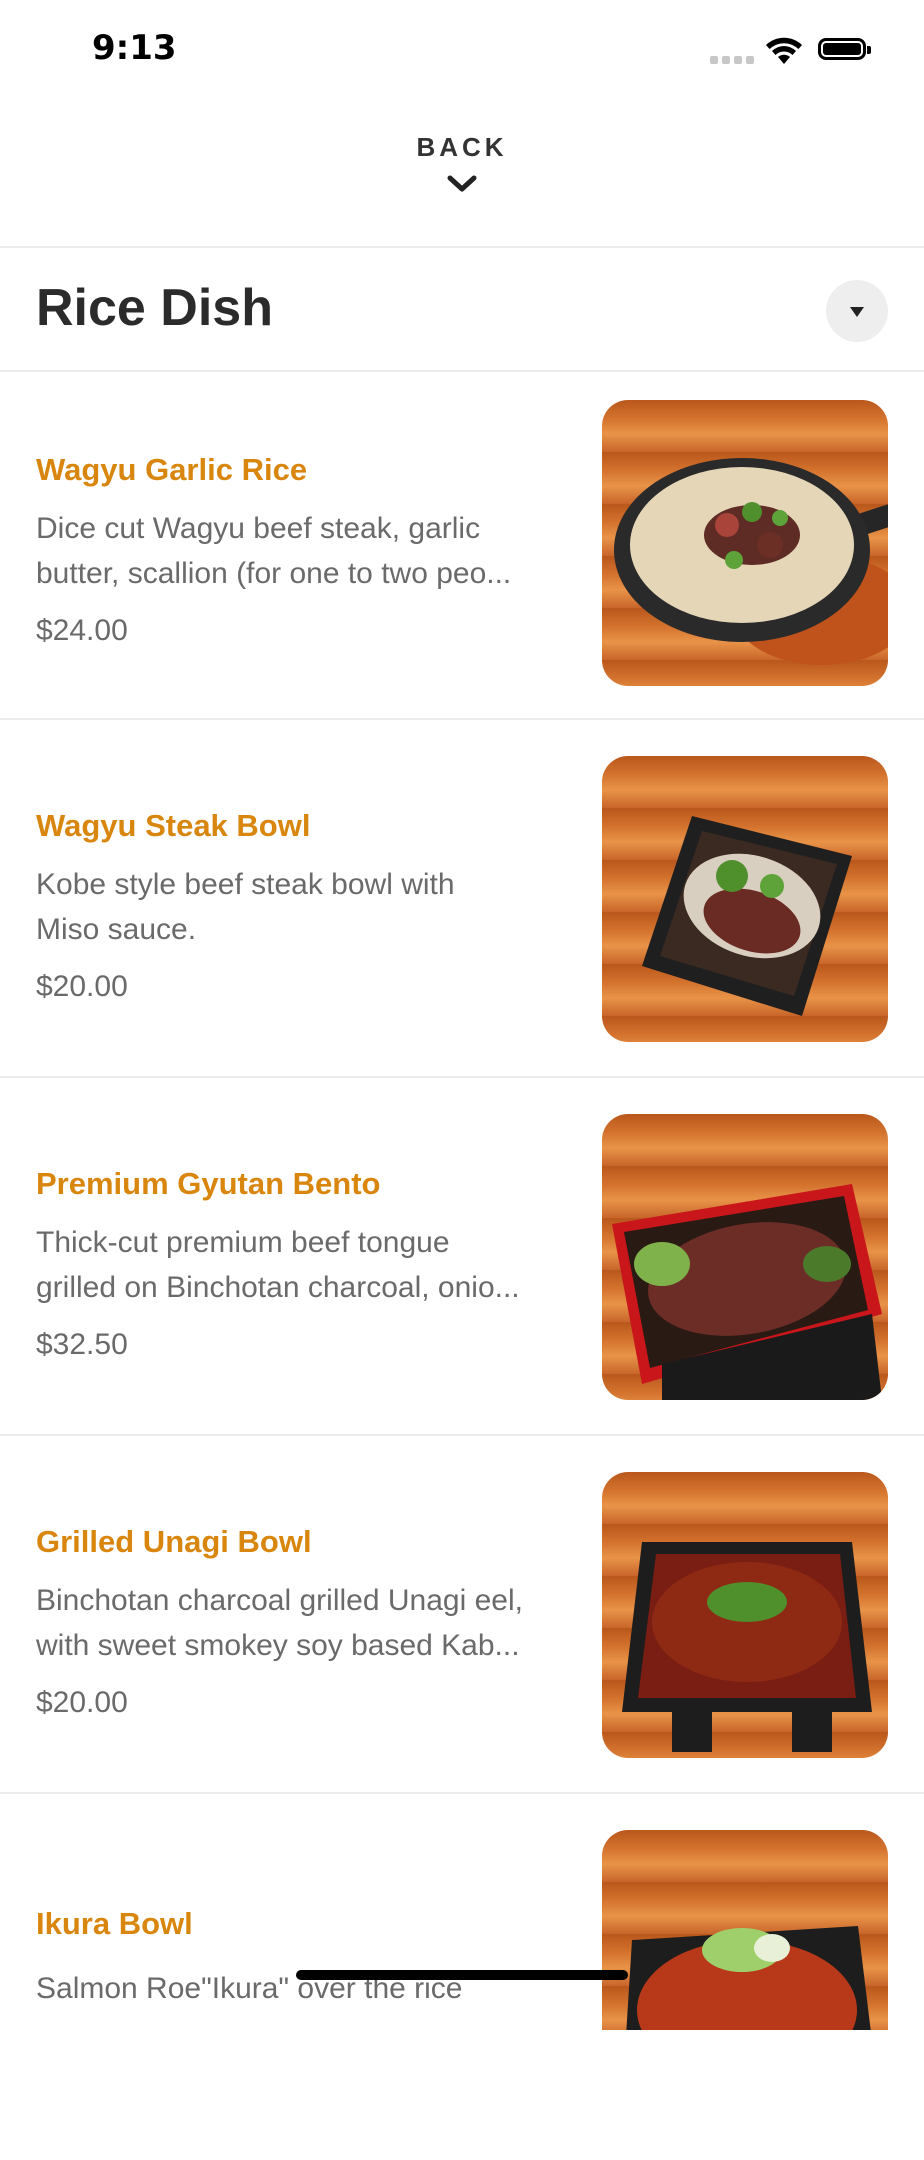 The height and width of the screenshot is (2160, 924). Describe the element at coordinates (279, 1600) in the screenshot. I see `item-description-line: Binchotan charcoal grilled Unagi eel,` at that location.